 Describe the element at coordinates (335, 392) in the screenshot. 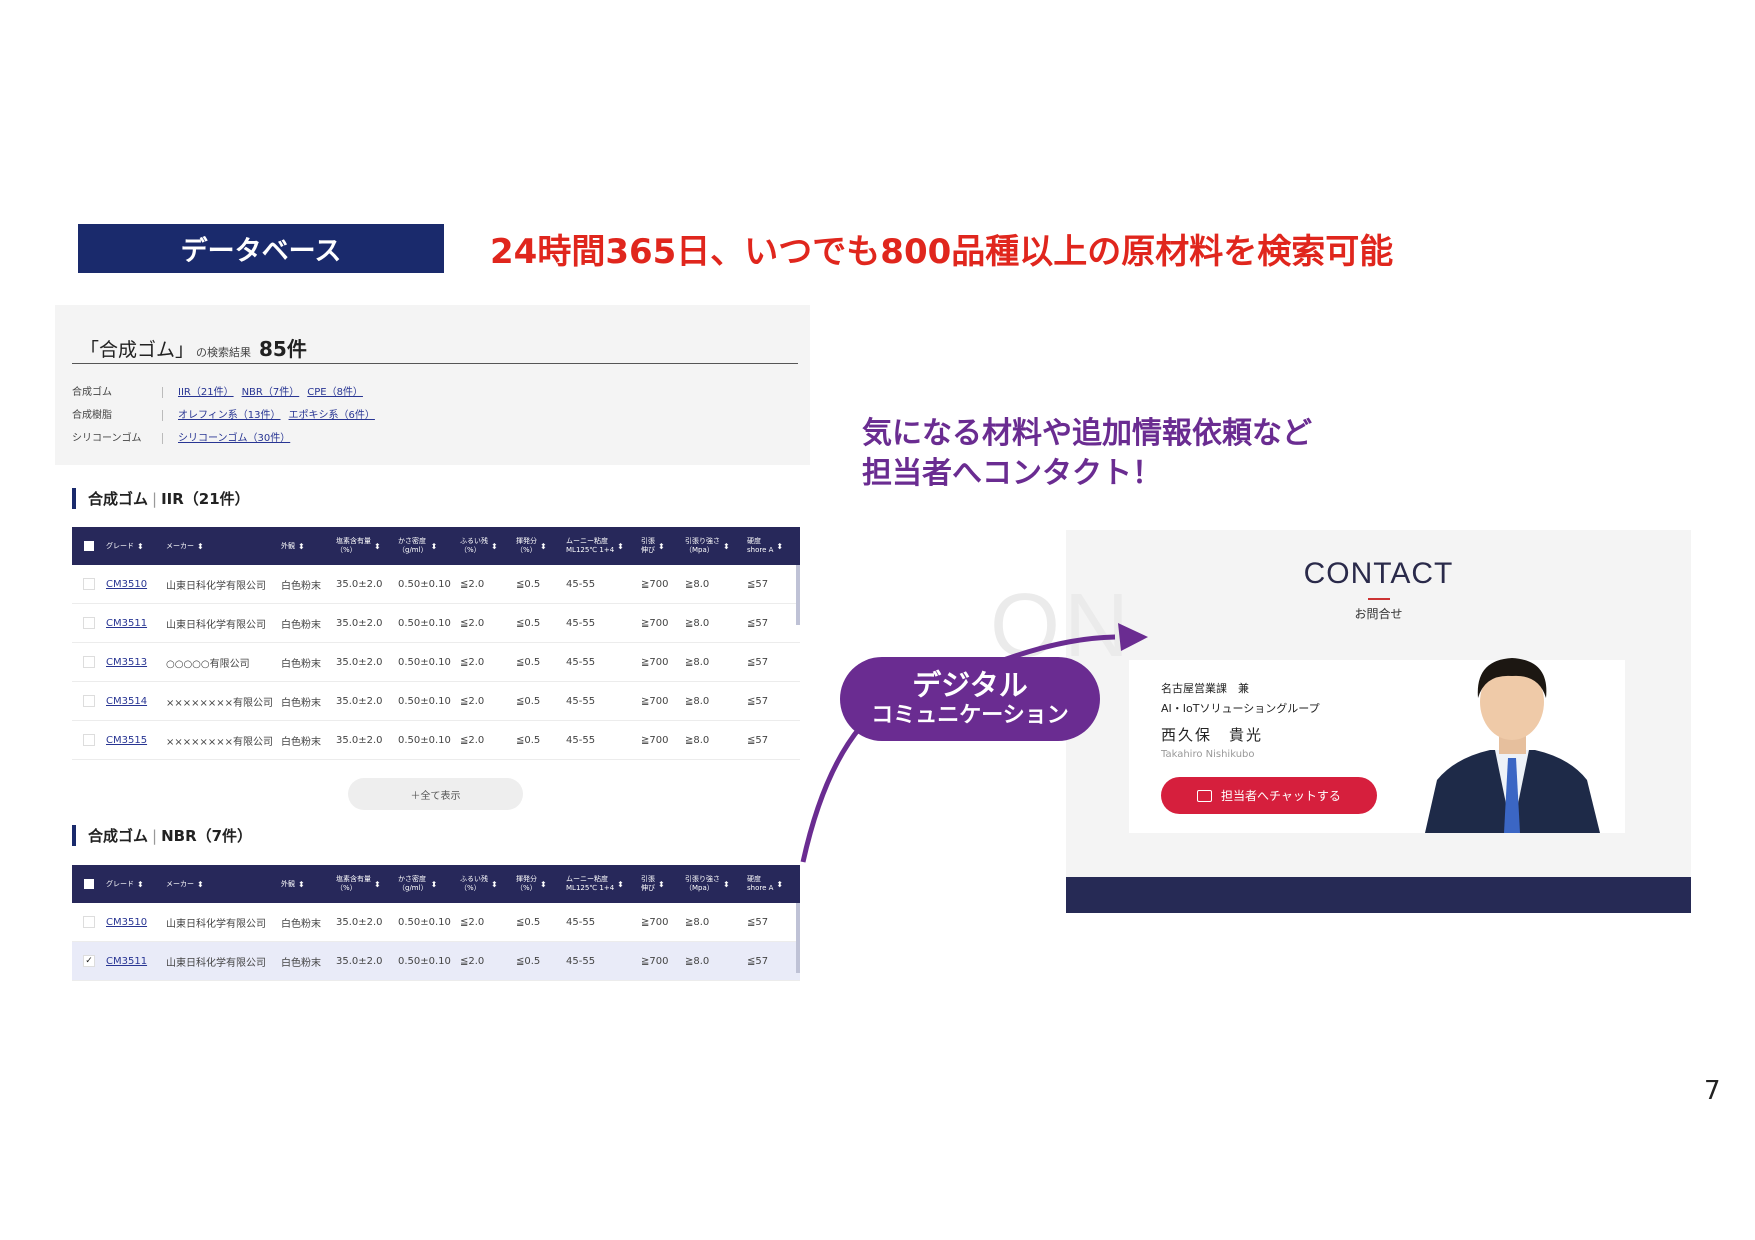

I see `category-link: CPE（8件）` at that location.